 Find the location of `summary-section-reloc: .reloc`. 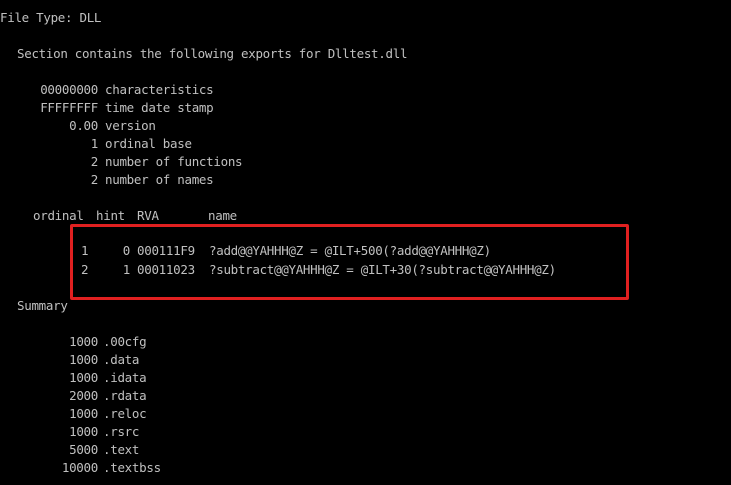

summary-section-reloc: .reloc is located at coordinates (125, 413).